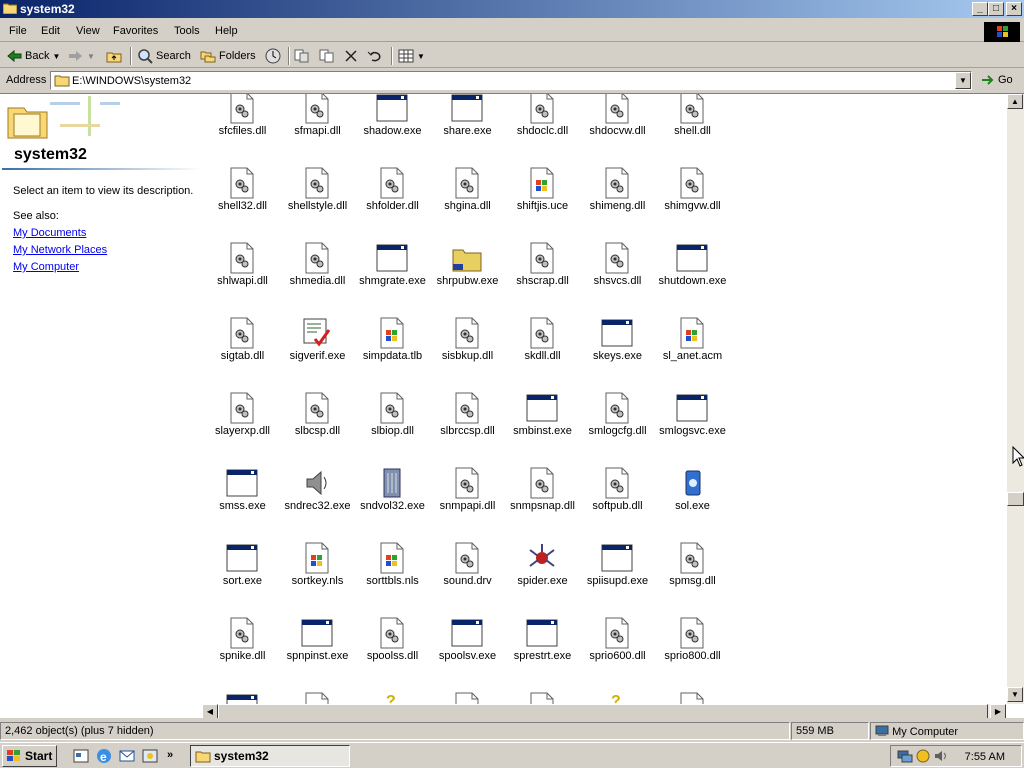  What do you see at coordinates (392, 497) in the screenshot?
I see `file-item: sndvol32.exe` at bounding box center [392, 497].